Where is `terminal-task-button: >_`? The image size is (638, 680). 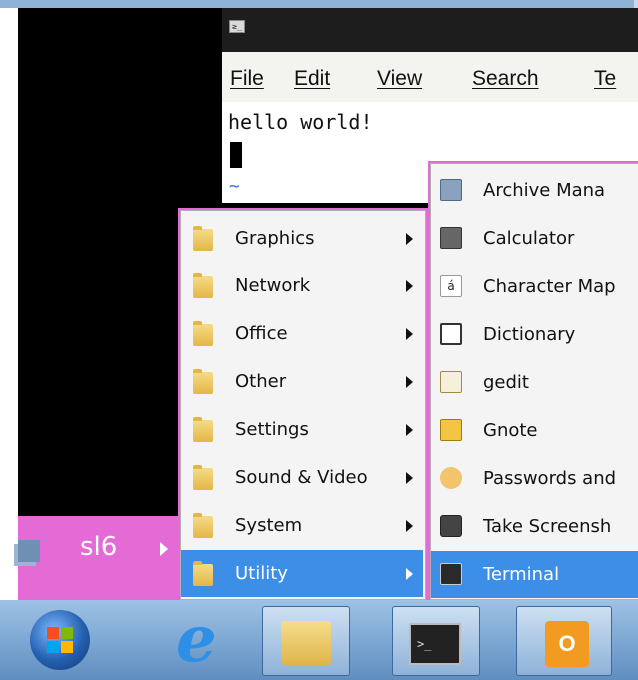 terminal-task-button: >_ is located at coordinates (436, 641).